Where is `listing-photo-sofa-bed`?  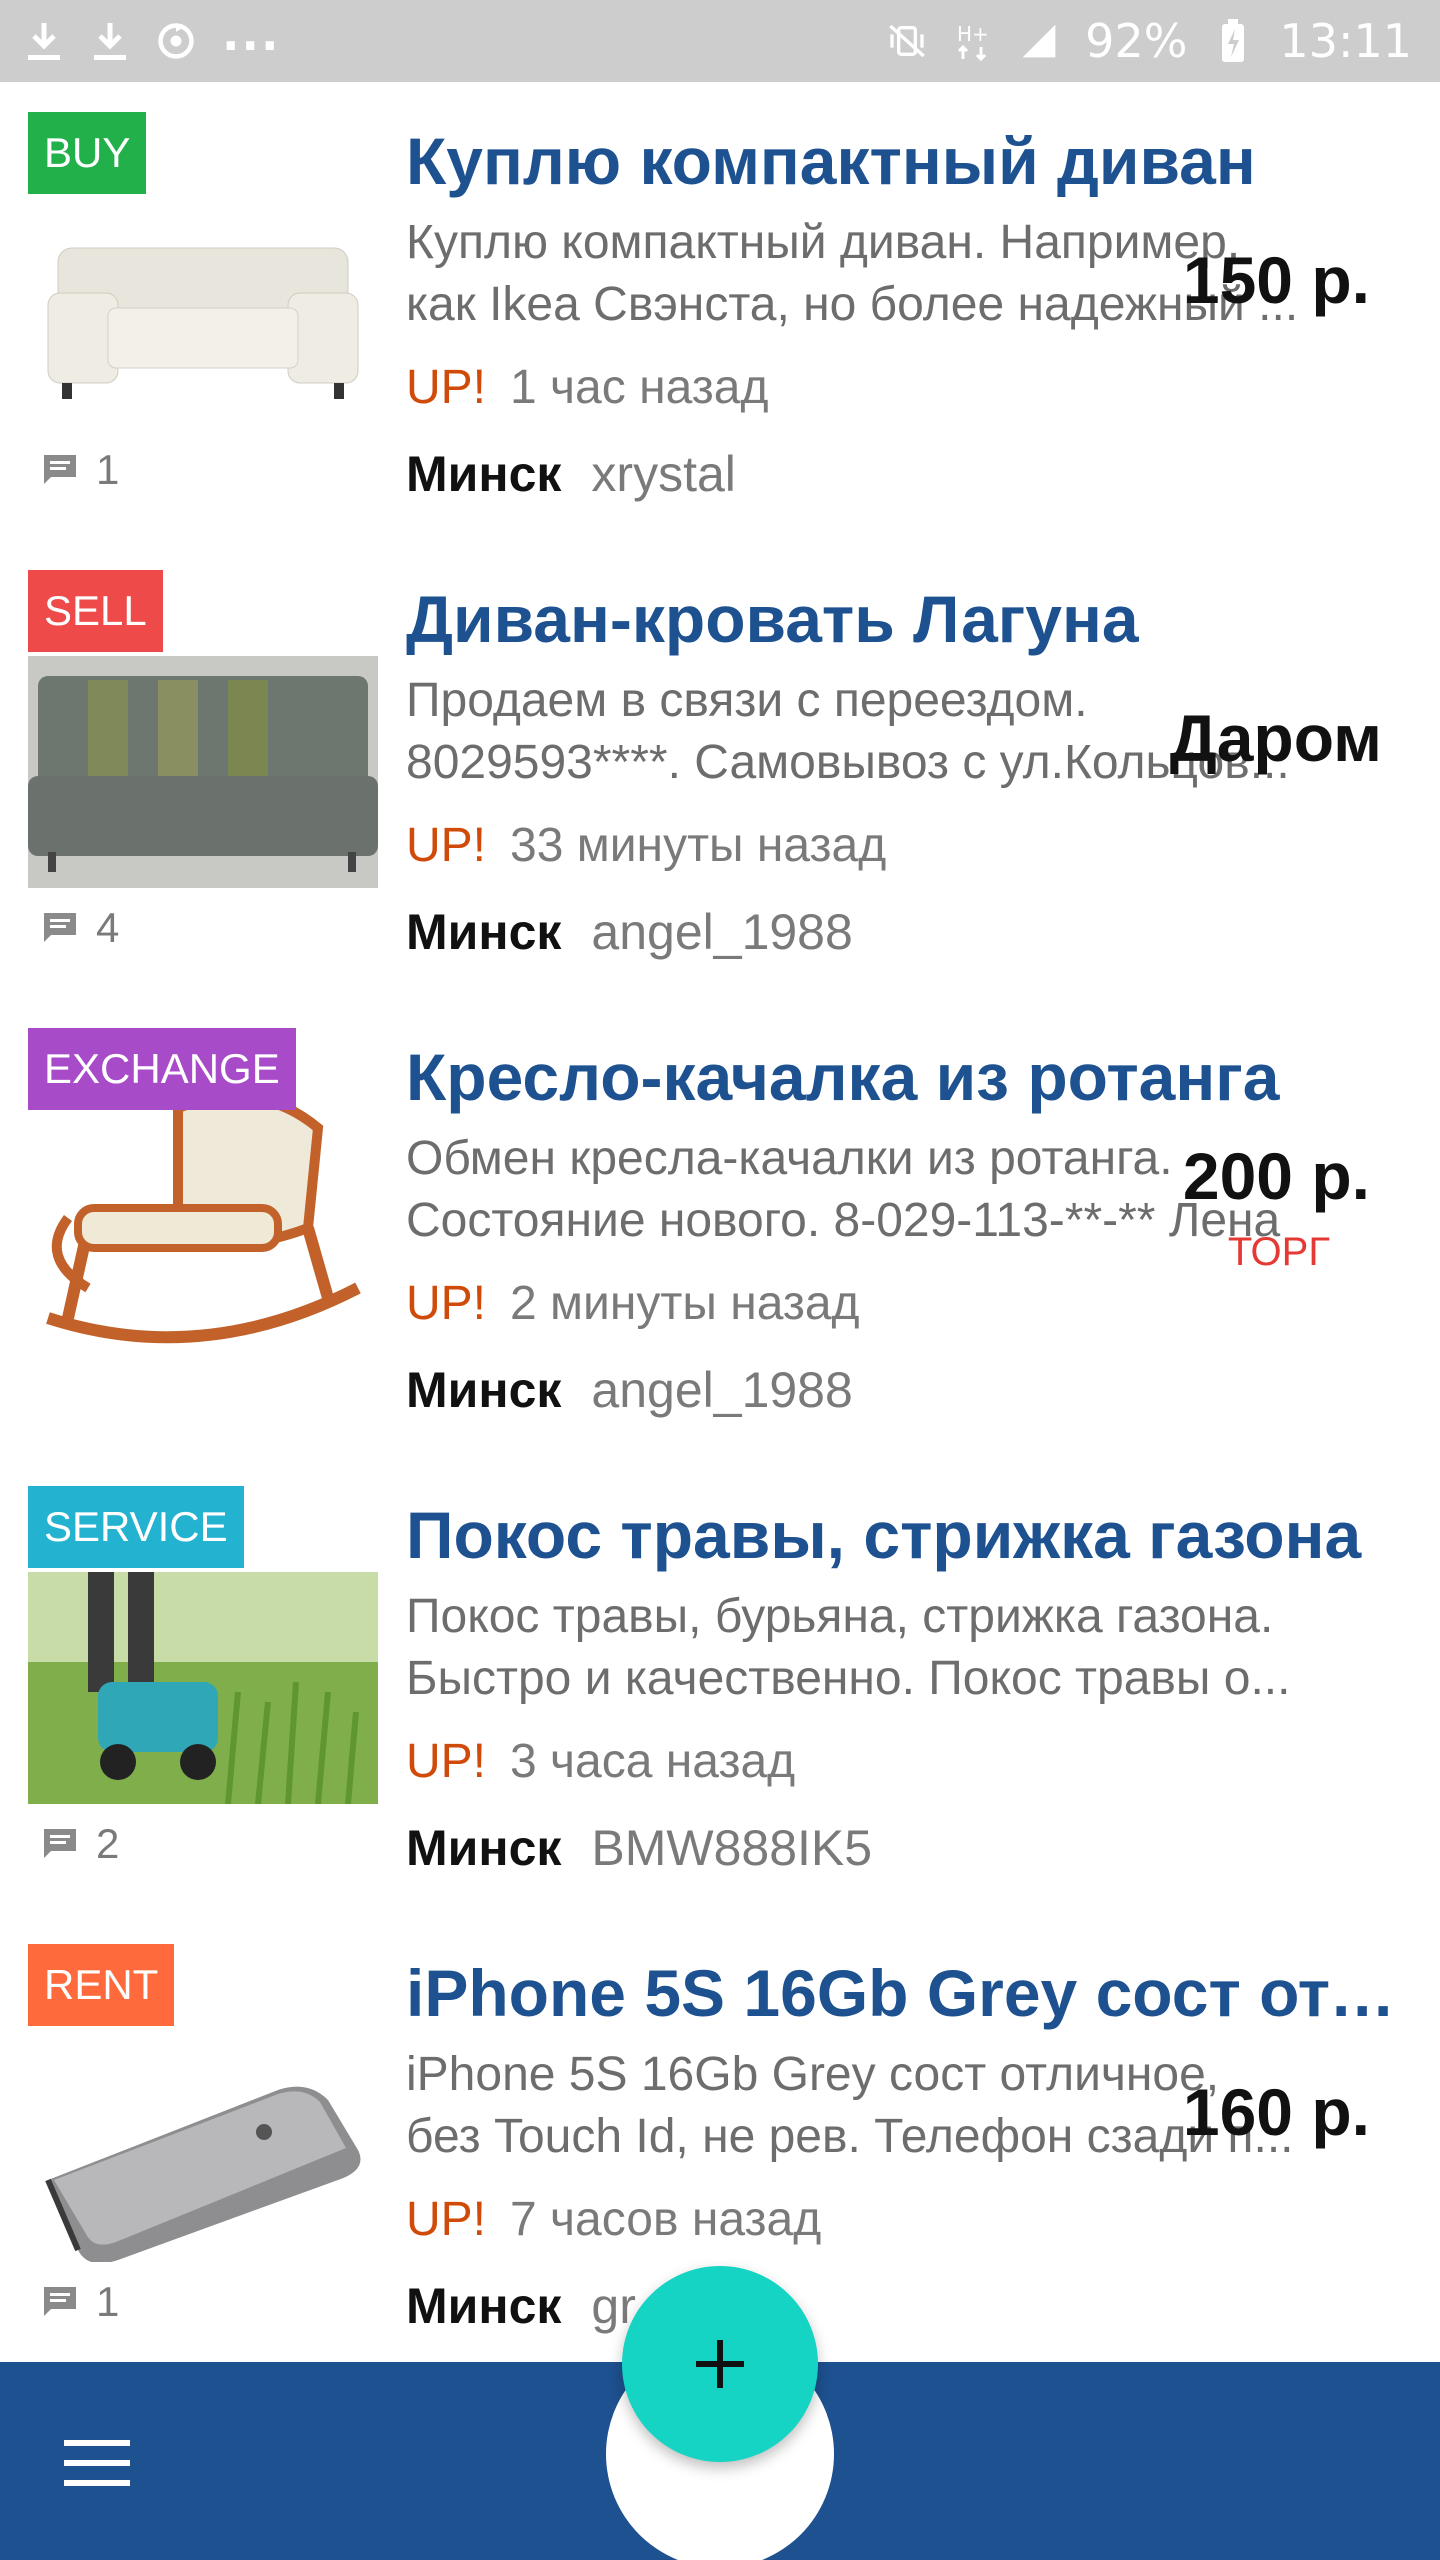 listing-photo-sofa-bed is located at coordinates (203, 772).